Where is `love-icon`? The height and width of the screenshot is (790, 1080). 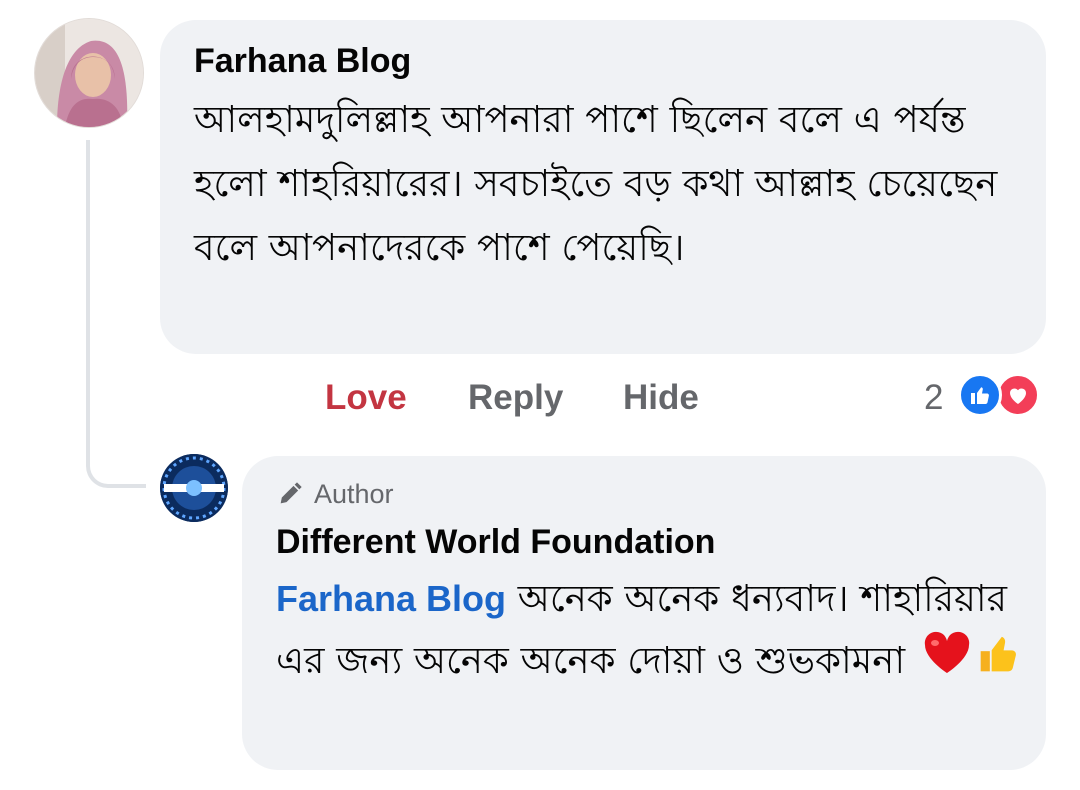
love-icon is located at coordinates (1018, 395).